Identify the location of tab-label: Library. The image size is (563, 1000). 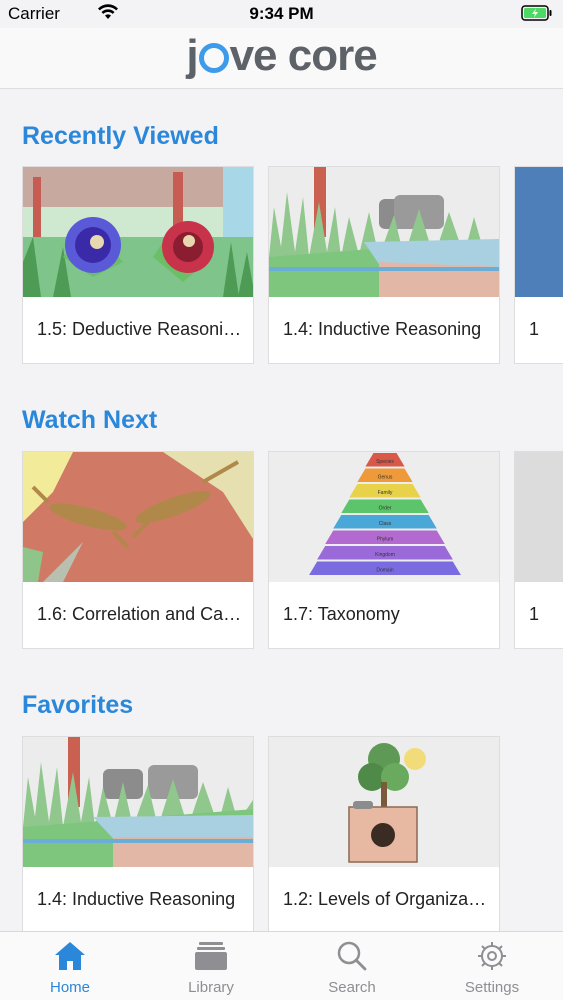
(211, 987).